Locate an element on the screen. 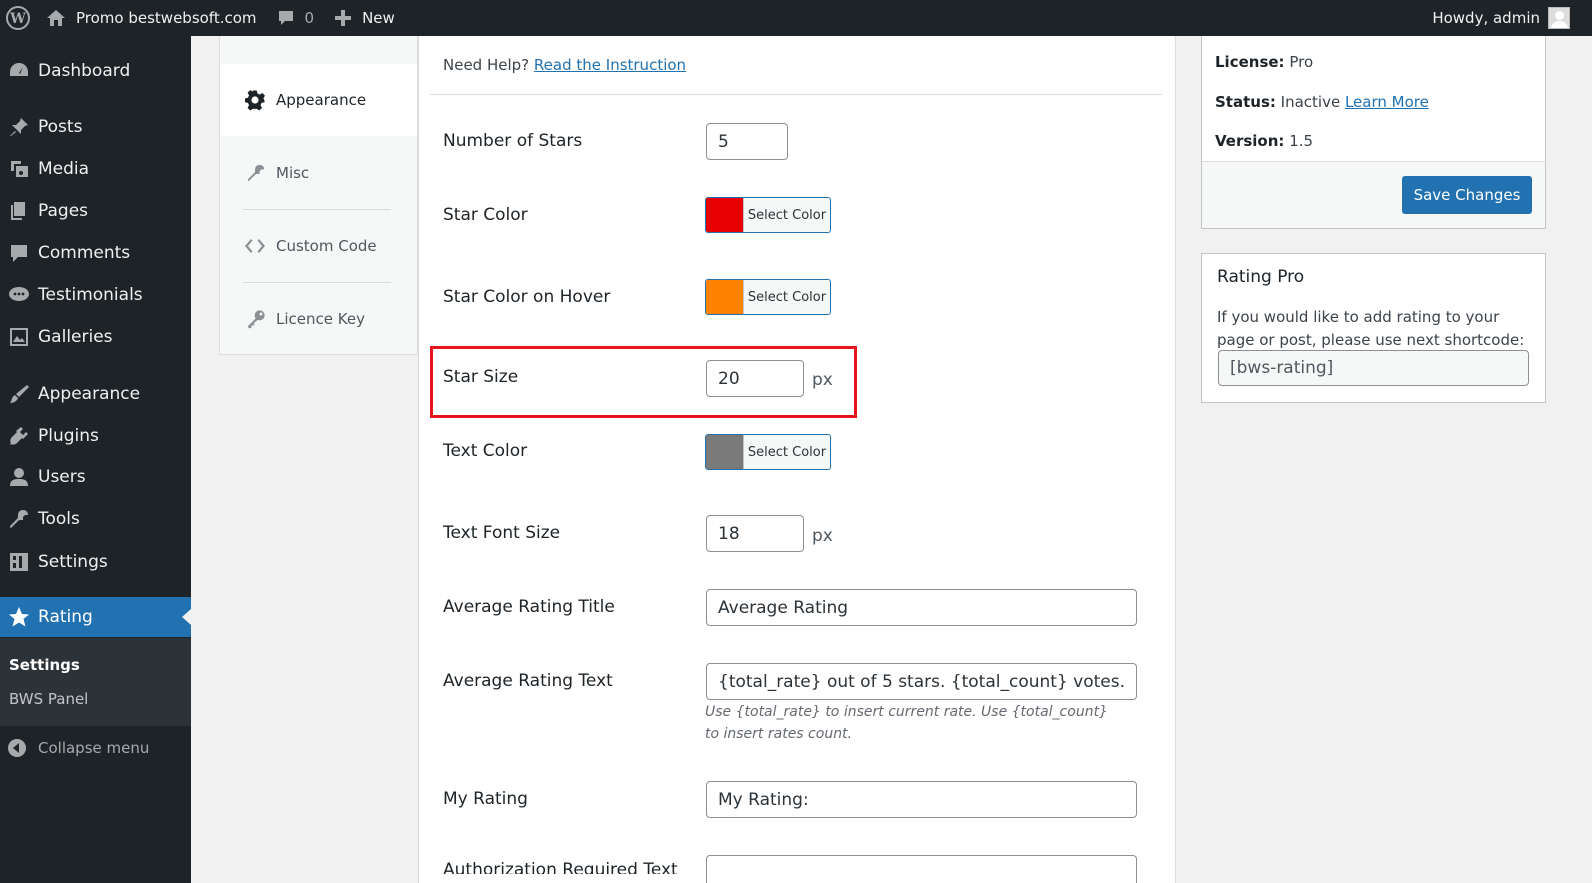  sidebar-item-tools: Tools is located at coordinates (95, 519).